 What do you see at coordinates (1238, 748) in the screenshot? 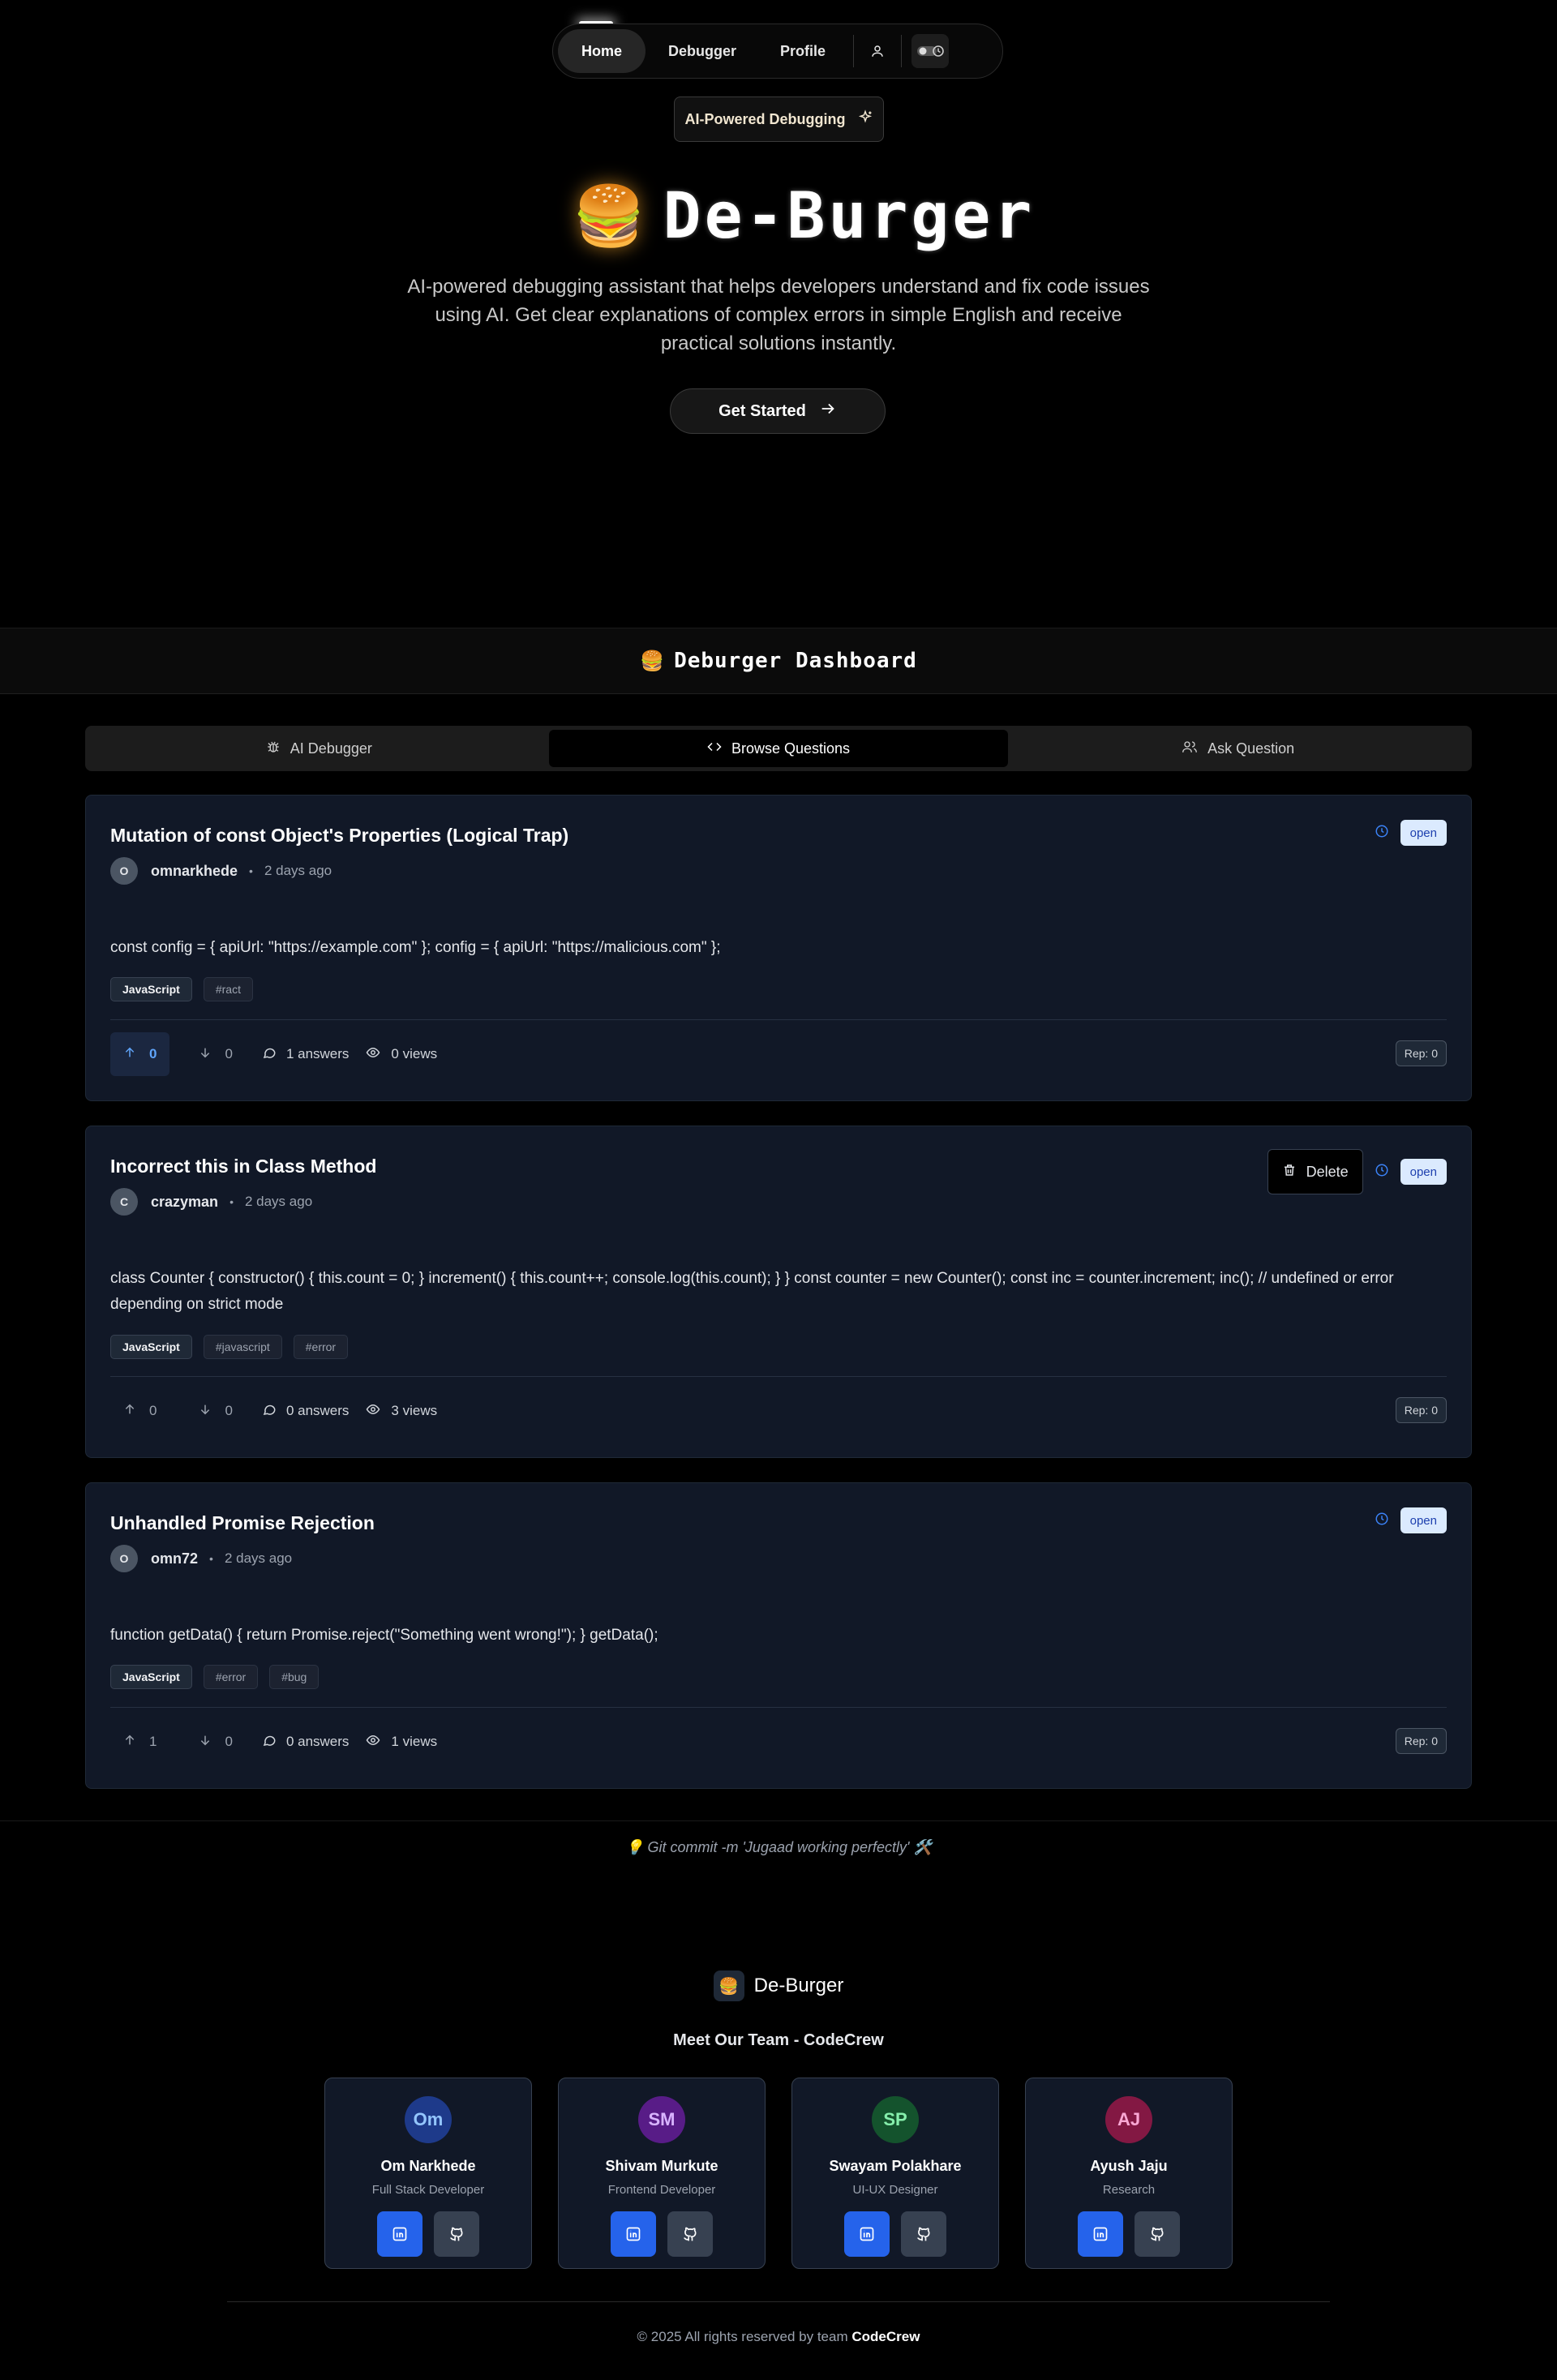
I see `tab-ask-question: Ask Question` at bounding box center [1238, 748].